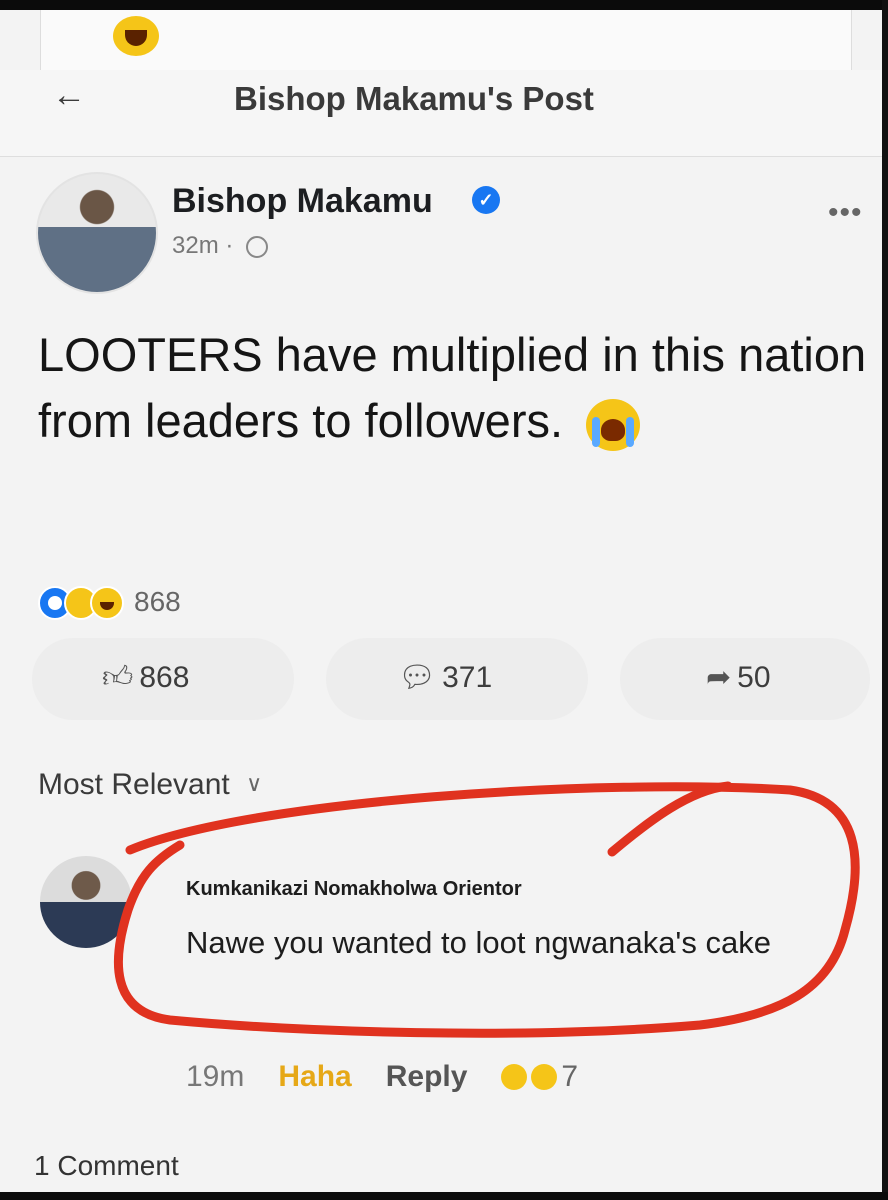 The image size is (888, 1200). I want to click on haha-reaction-icon, so click(107, 603).